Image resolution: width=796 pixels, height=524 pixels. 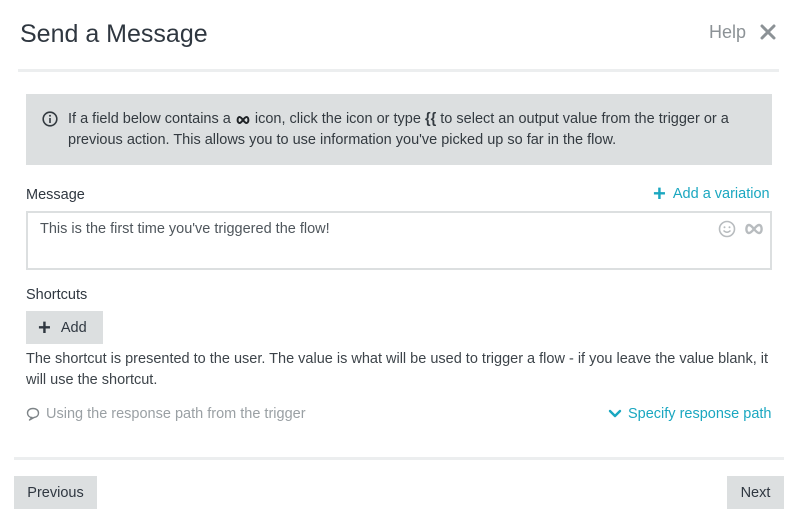 I want to click on smiley-icon, so click(x=727, y=229).